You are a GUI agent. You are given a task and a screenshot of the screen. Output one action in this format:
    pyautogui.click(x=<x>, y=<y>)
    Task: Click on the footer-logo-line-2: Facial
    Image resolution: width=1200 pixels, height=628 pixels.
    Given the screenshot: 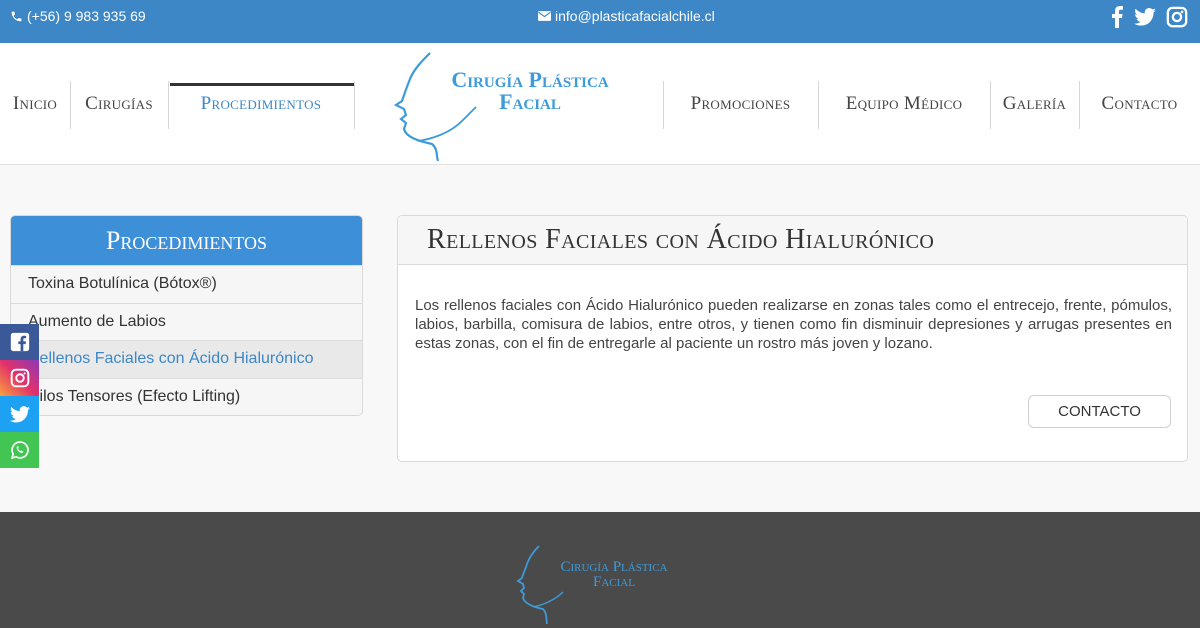 What is the action you would take?
    pyautogui.click(x=614, y=582)
    